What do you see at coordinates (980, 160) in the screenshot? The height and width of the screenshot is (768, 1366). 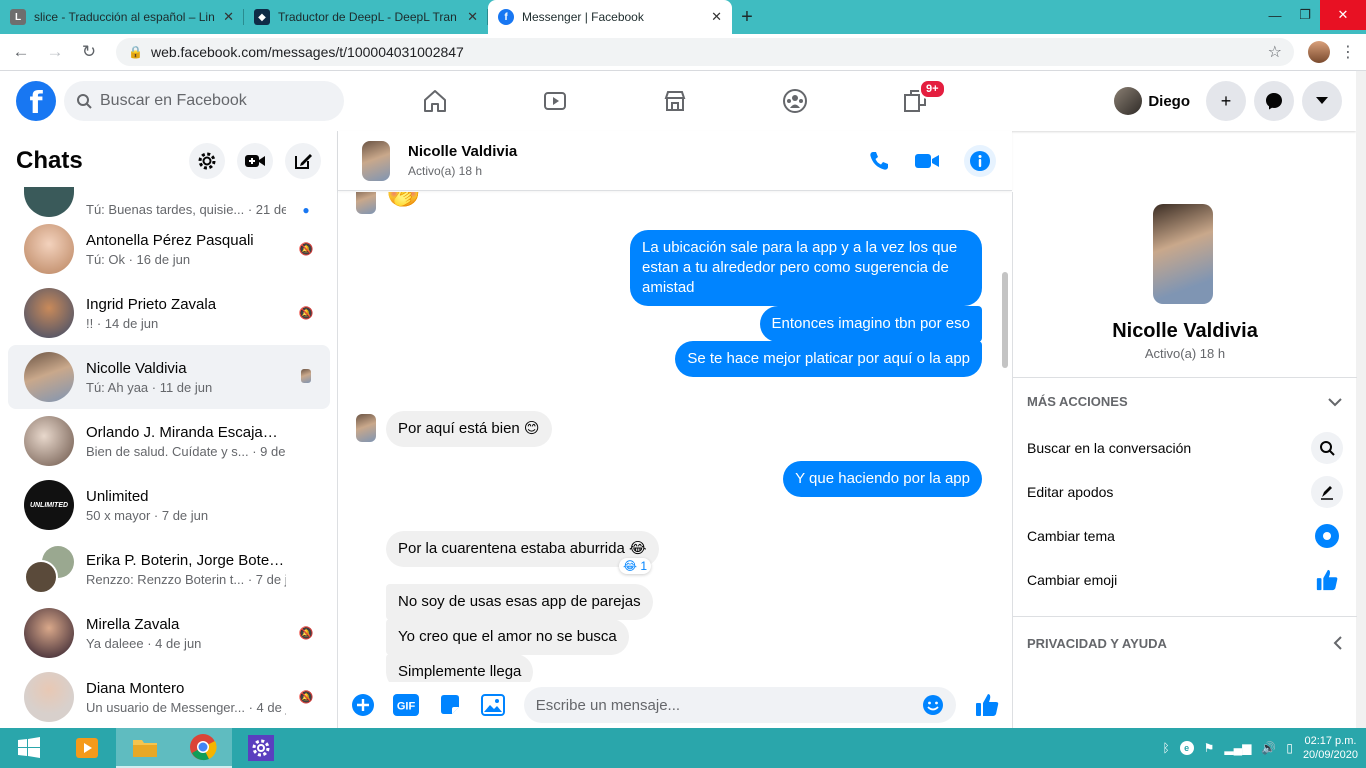 I see `conversation-info-button` at bounding box center [980, 160].